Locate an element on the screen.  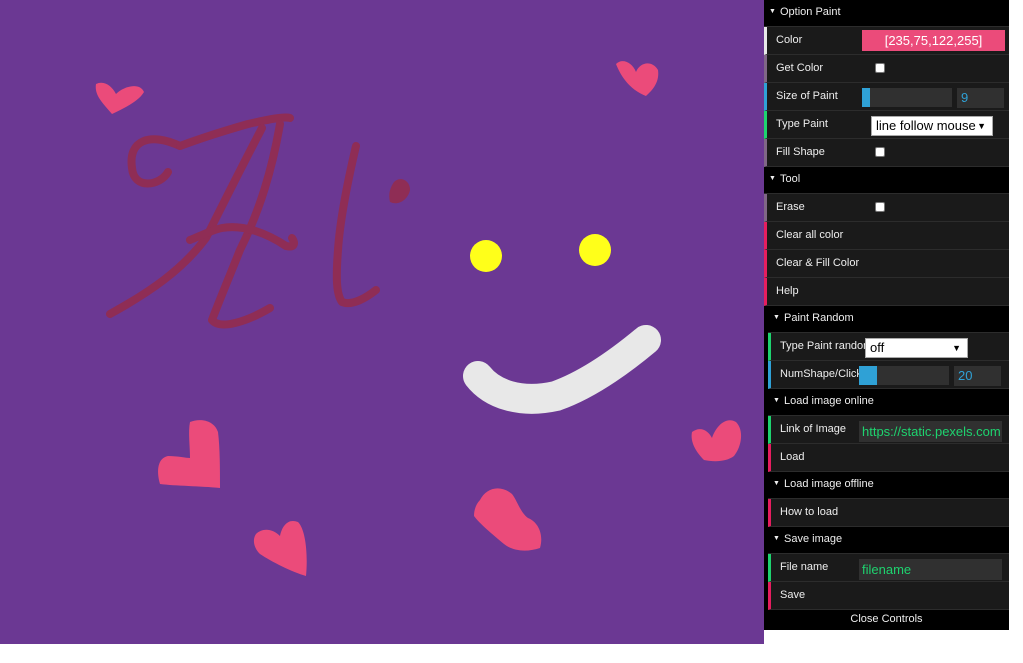
num-shape-input: 20 is located at coordinates (977, 376).